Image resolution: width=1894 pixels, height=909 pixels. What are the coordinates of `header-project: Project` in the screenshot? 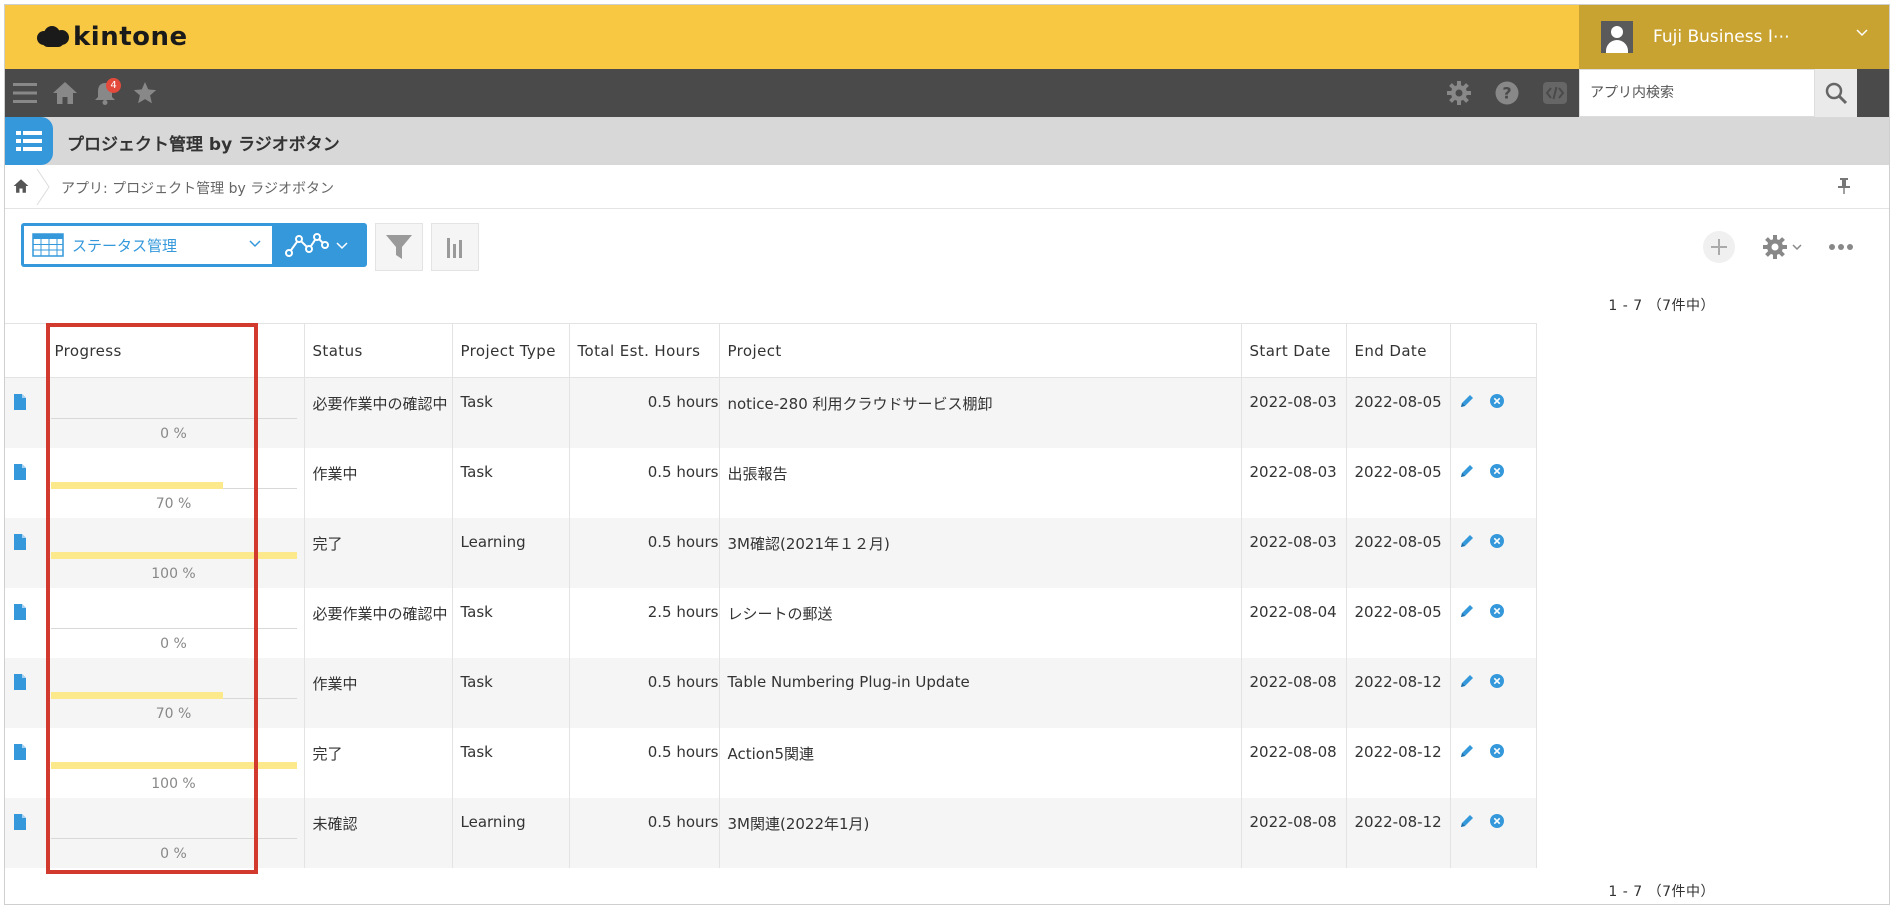 It's located at (980, 350).